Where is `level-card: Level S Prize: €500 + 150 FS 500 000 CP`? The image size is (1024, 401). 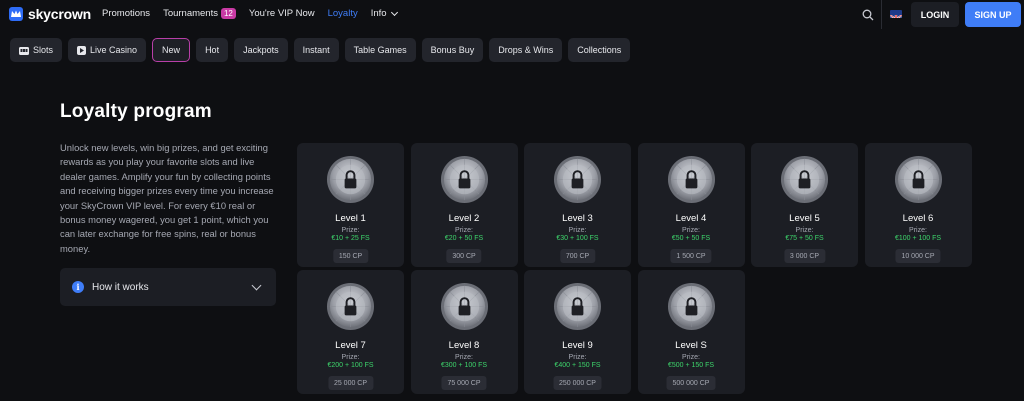 level-card: Level S Prize: €500 + 150 FS 500 000 CP is located at coordinates (691, 332).